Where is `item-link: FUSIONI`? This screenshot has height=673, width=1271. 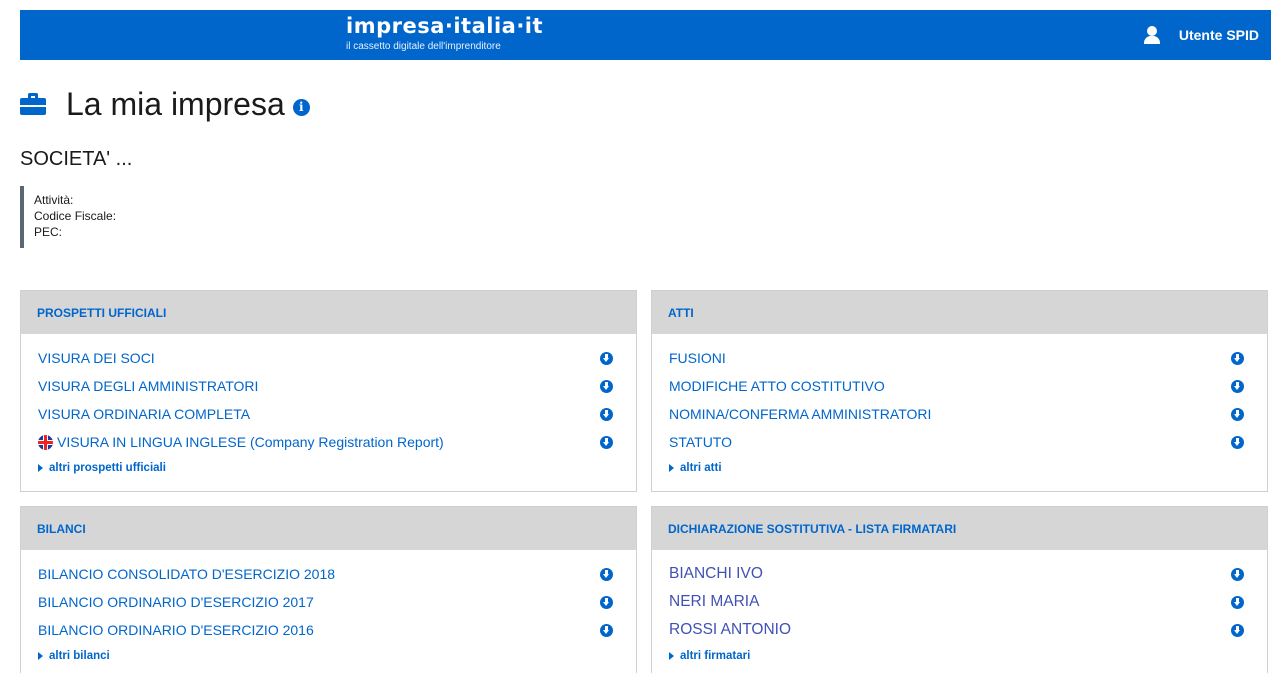 item-link: FUSIONI is located at coordinates (697, 358).